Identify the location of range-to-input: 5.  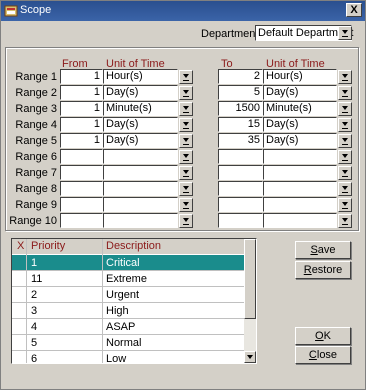
(240, 92).